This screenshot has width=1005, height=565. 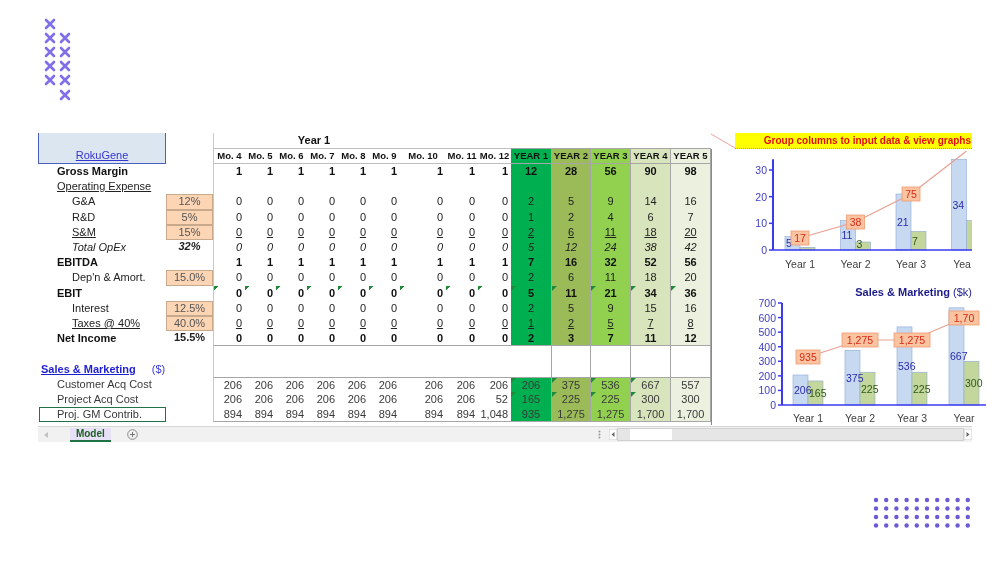 I want to click on axis-tick-label: 300, so click(x=767, y=361).